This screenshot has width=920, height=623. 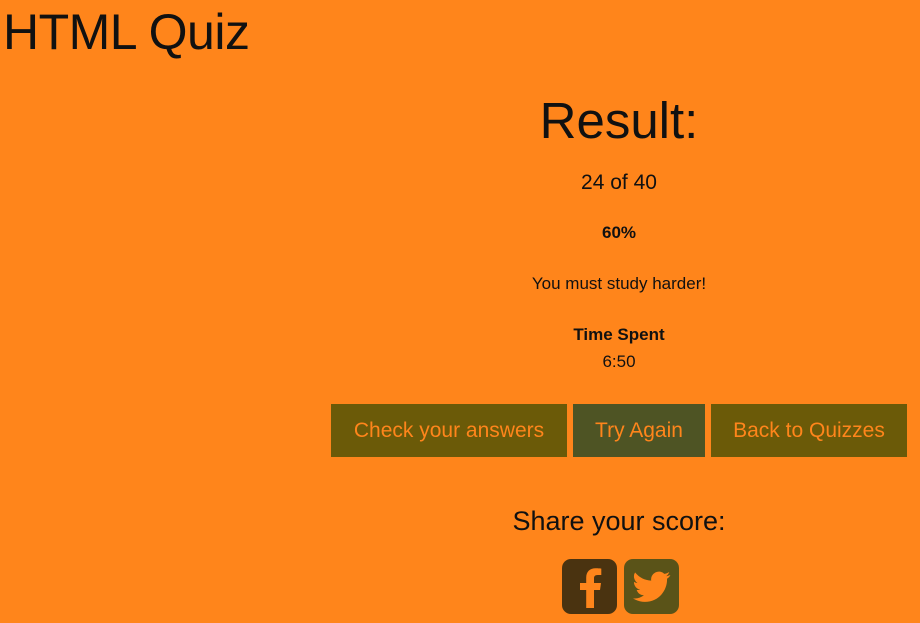 I want to click on twitter-share-button, so click(x=651, y=586).